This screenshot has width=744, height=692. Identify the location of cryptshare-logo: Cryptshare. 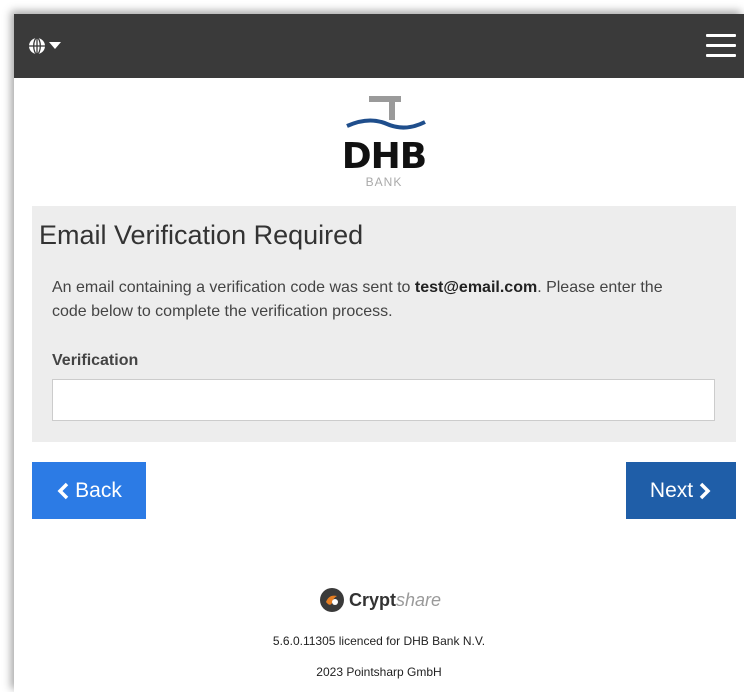
(380, 600).